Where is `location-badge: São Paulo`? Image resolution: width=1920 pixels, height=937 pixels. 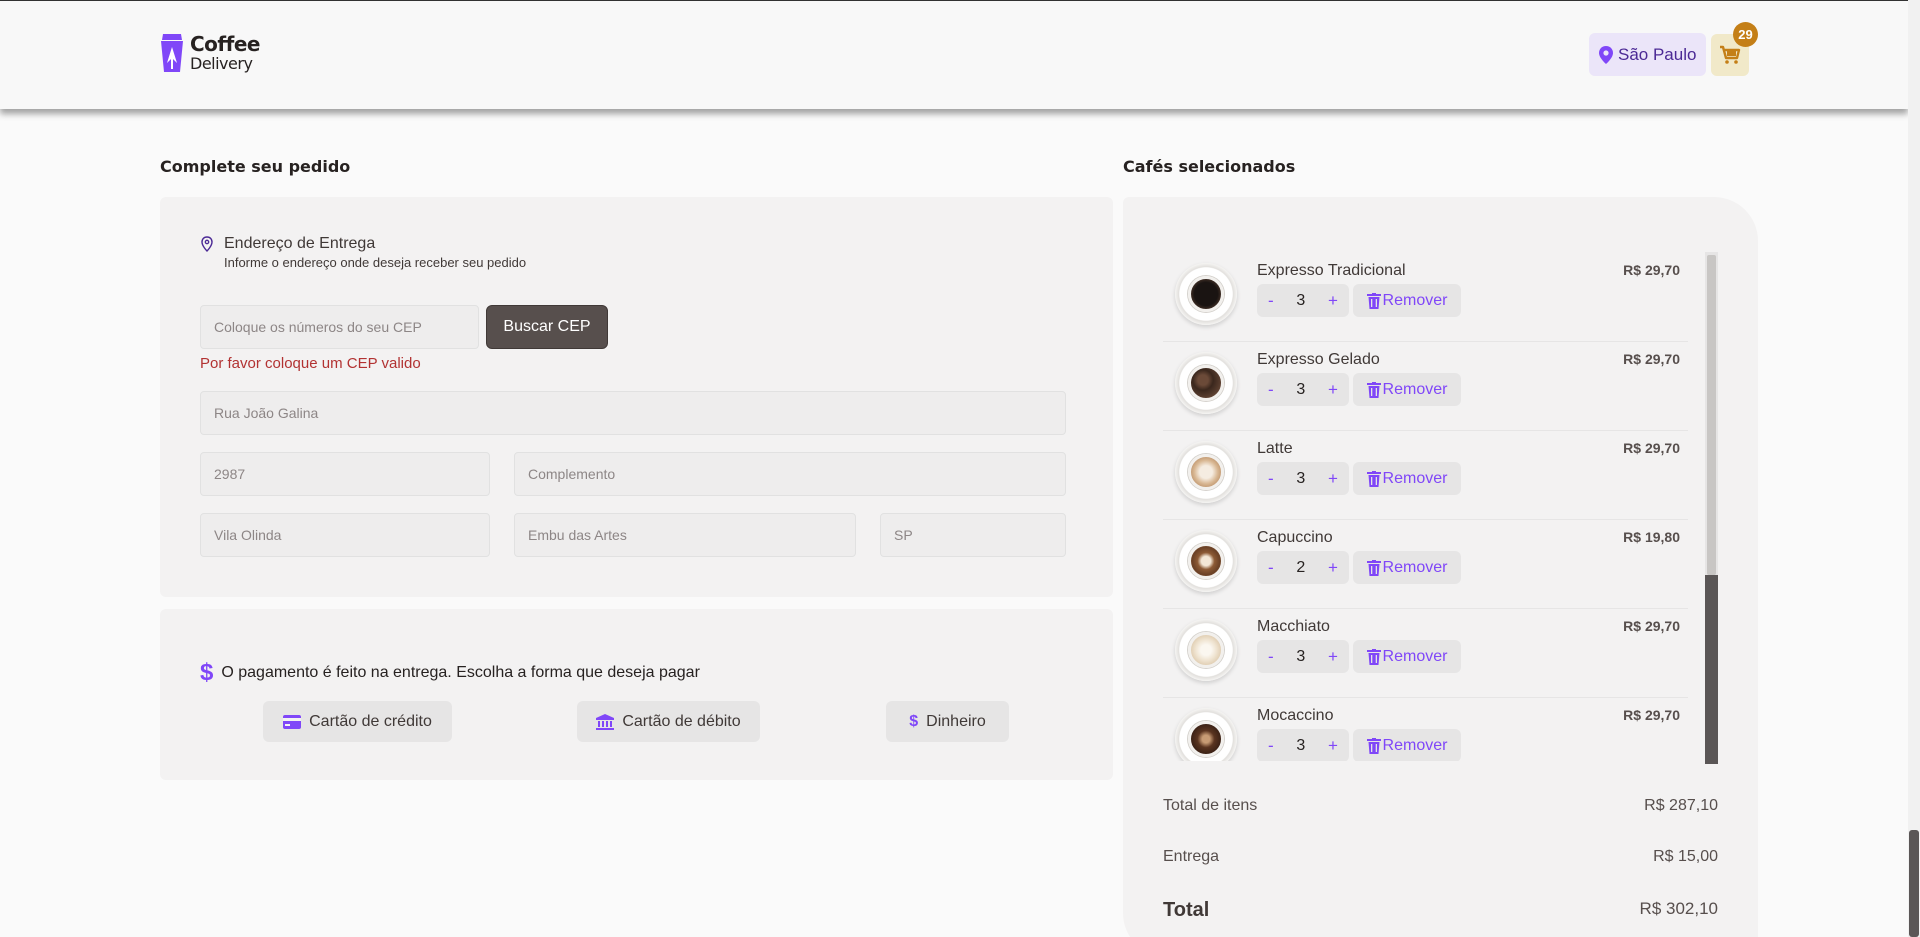
location-badge: São Paulo is located at coordinates (1648, 54).